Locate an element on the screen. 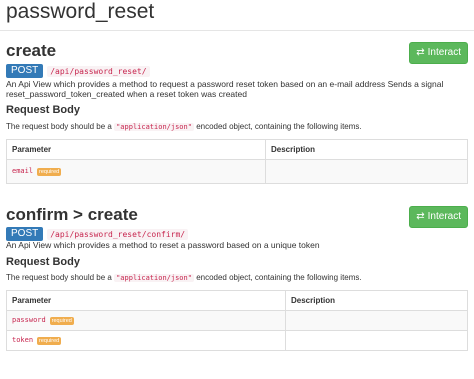 The height and width of the screenshot is (379, 474). param-name: email is located at coordinates (23, 171).